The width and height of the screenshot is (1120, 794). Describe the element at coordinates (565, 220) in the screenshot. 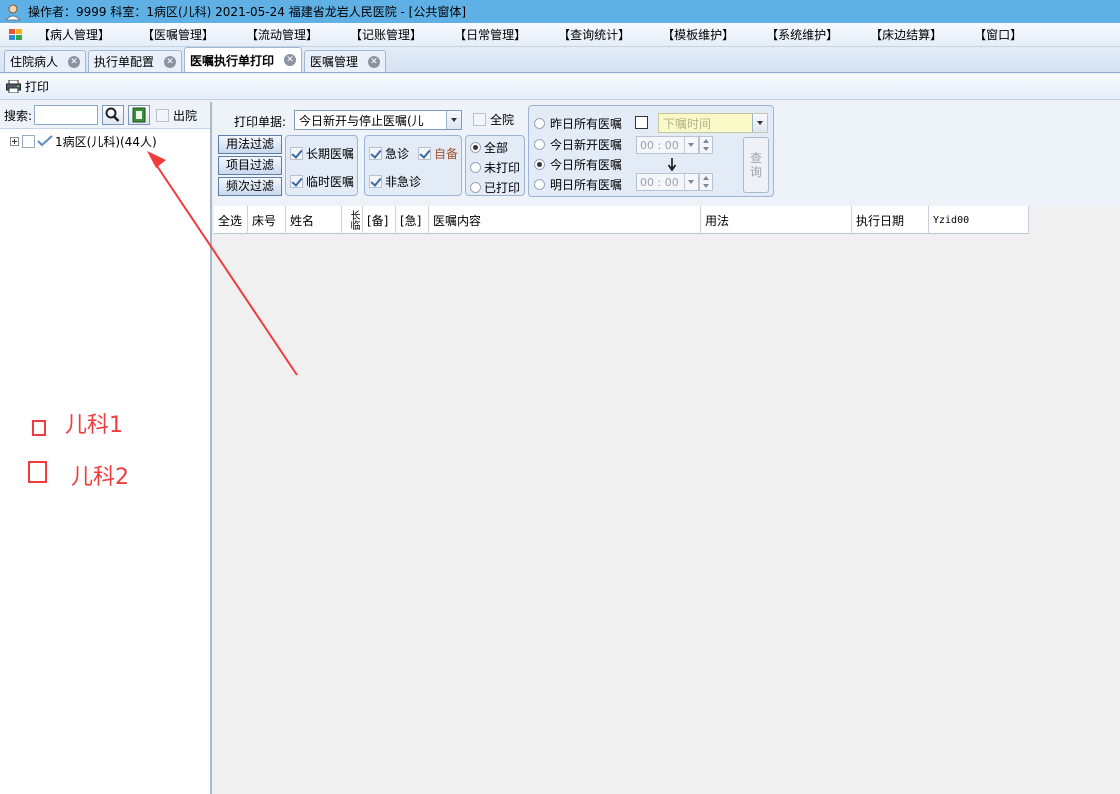

I see `column-order-content: 医嘱内容` at that location.